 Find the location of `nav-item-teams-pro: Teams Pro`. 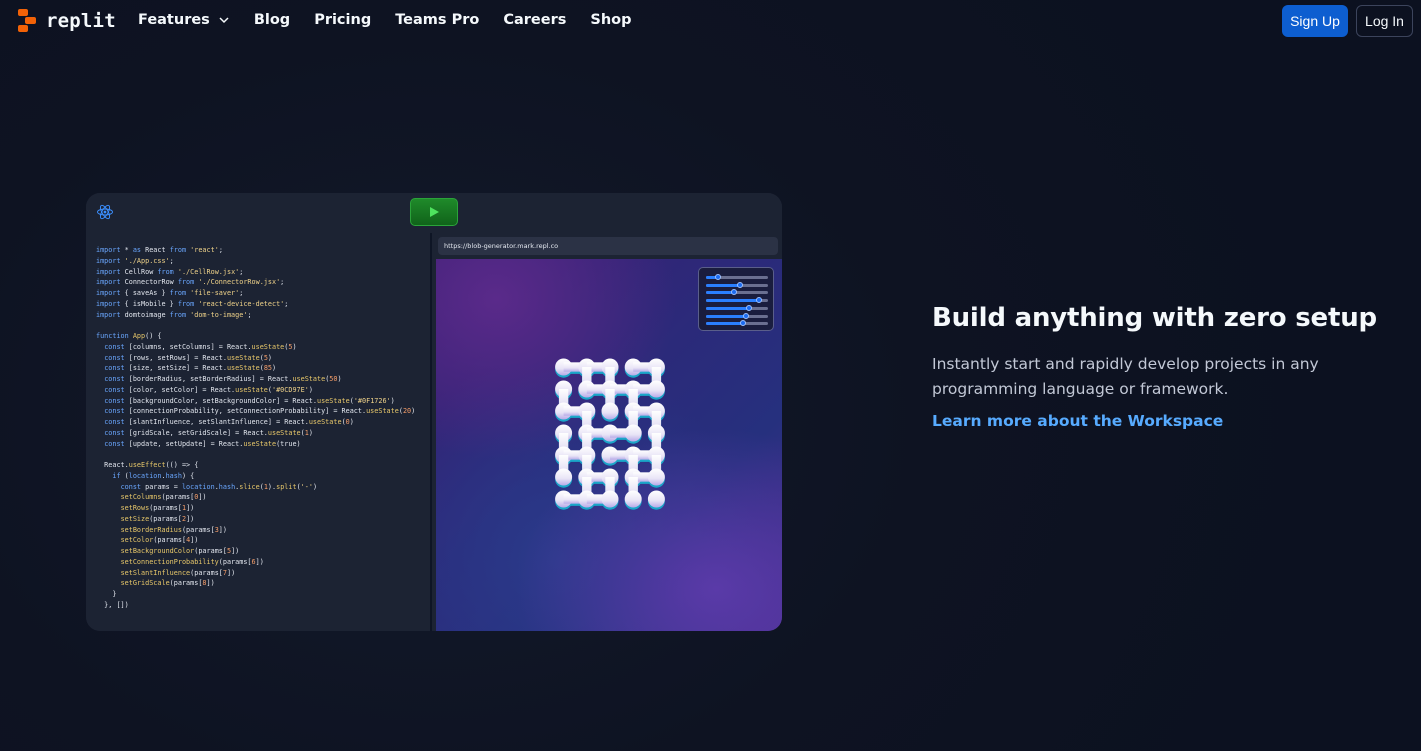

nav-item-teams-pro: Teams Pro is located at coordinates (437, 20).